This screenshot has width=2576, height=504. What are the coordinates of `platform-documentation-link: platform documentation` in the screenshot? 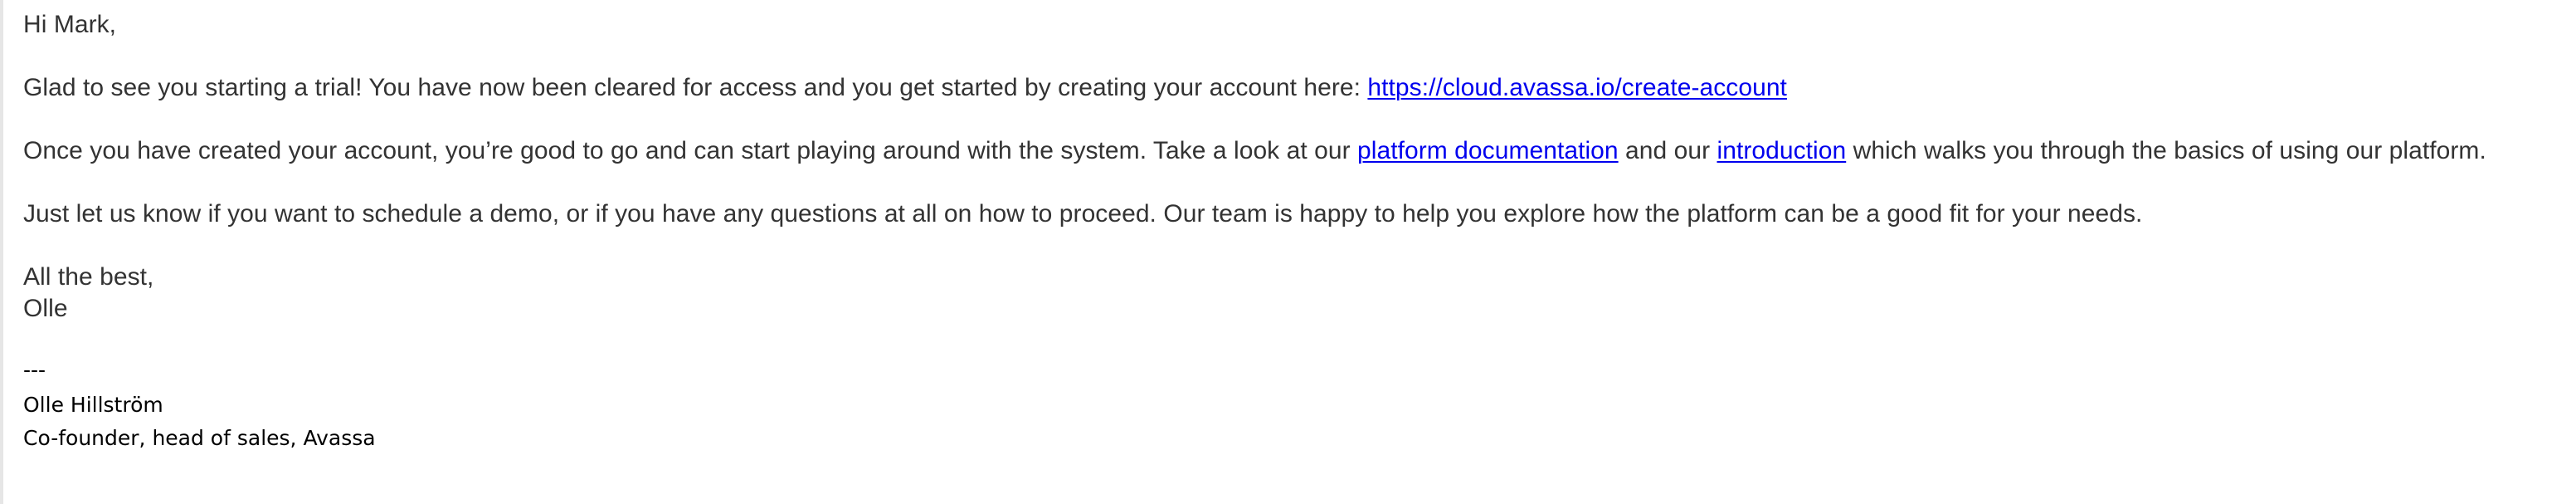 It's located at (1488, 150).